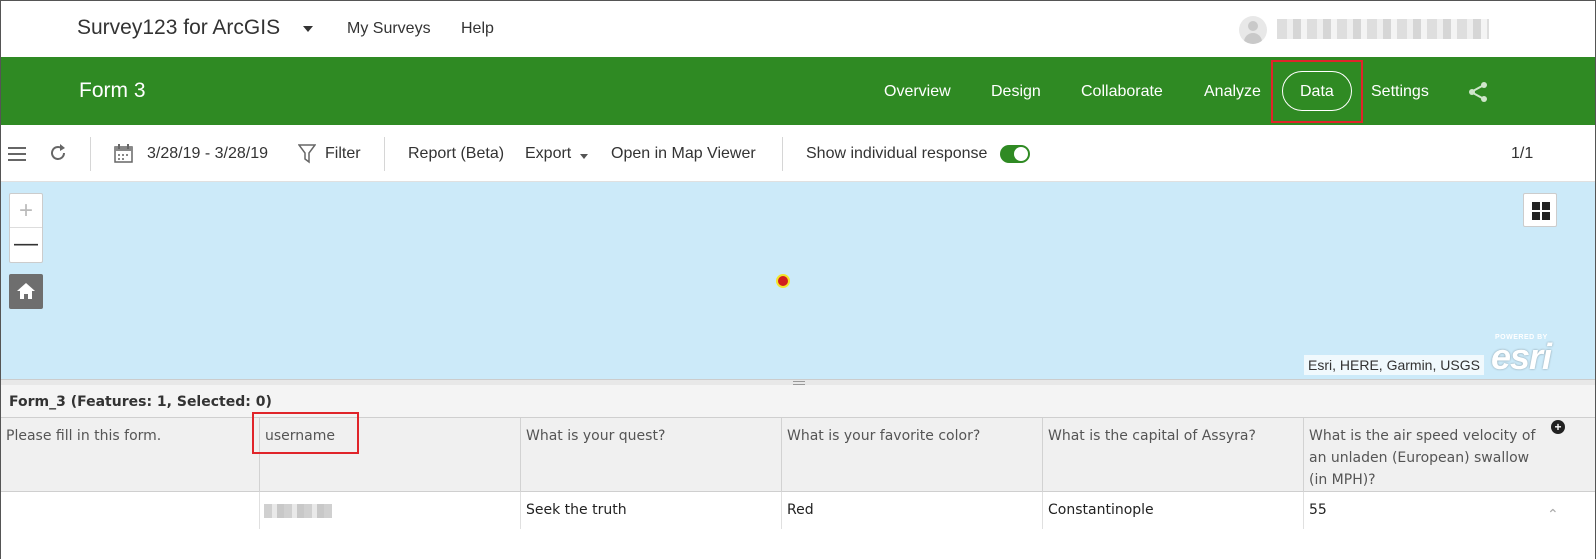 The image size is (1596, 559). I want to click on filter-button: Filter, so click(343, 154).